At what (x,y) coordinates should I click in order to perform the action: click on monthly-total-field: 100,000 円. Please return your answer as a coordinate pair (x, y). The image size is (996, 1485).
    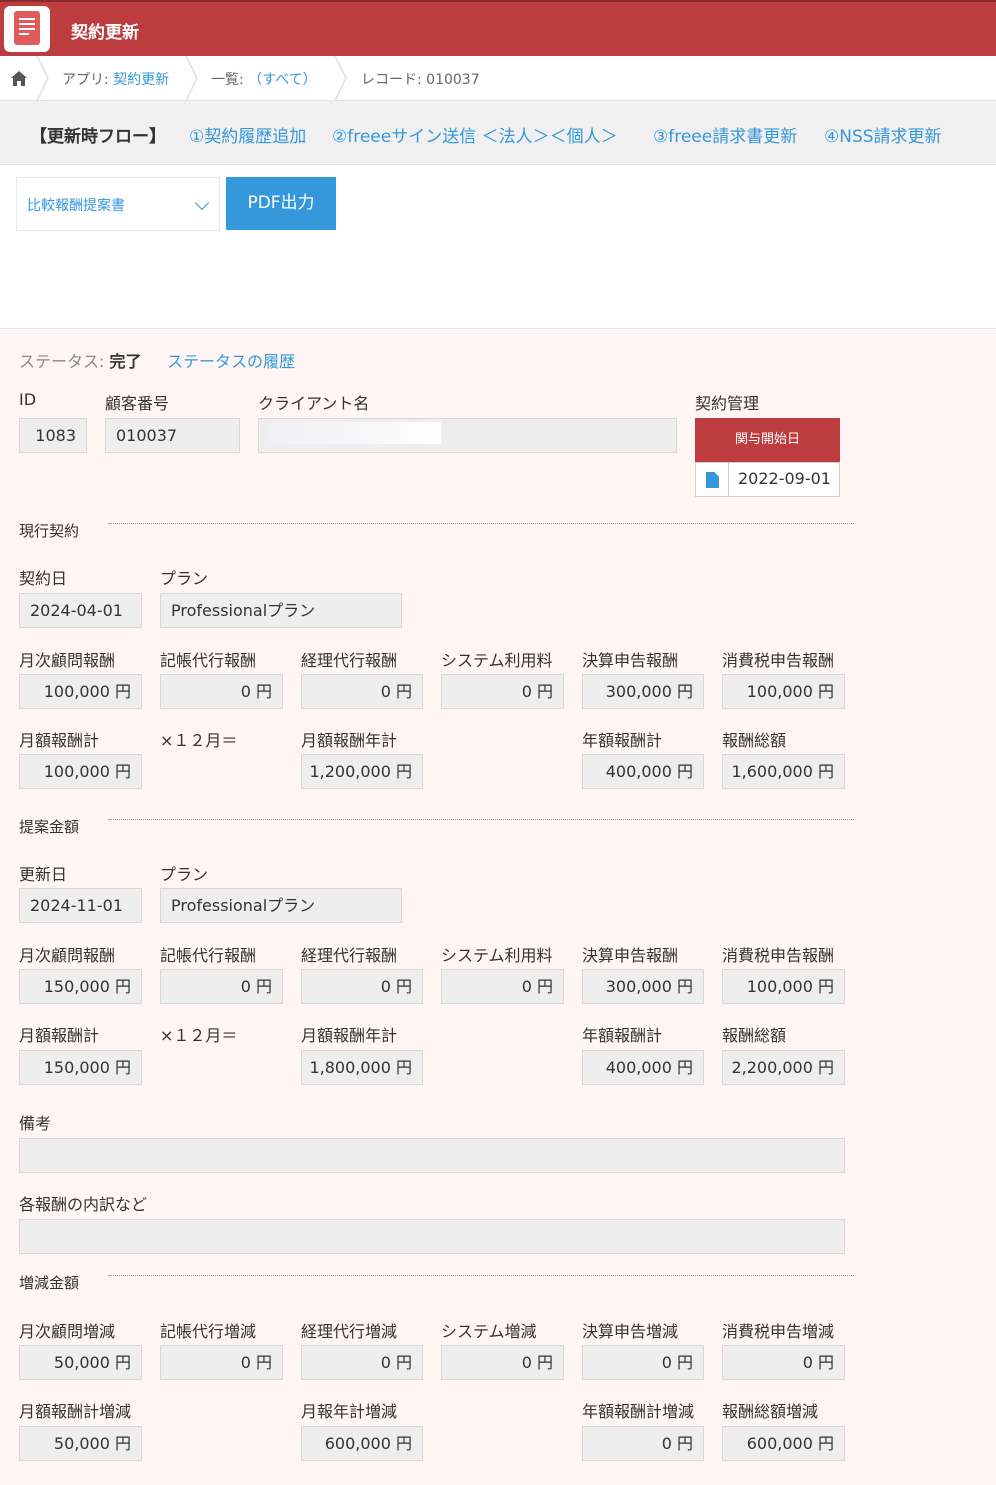
    Looking at the image, I should click on (80, 771).